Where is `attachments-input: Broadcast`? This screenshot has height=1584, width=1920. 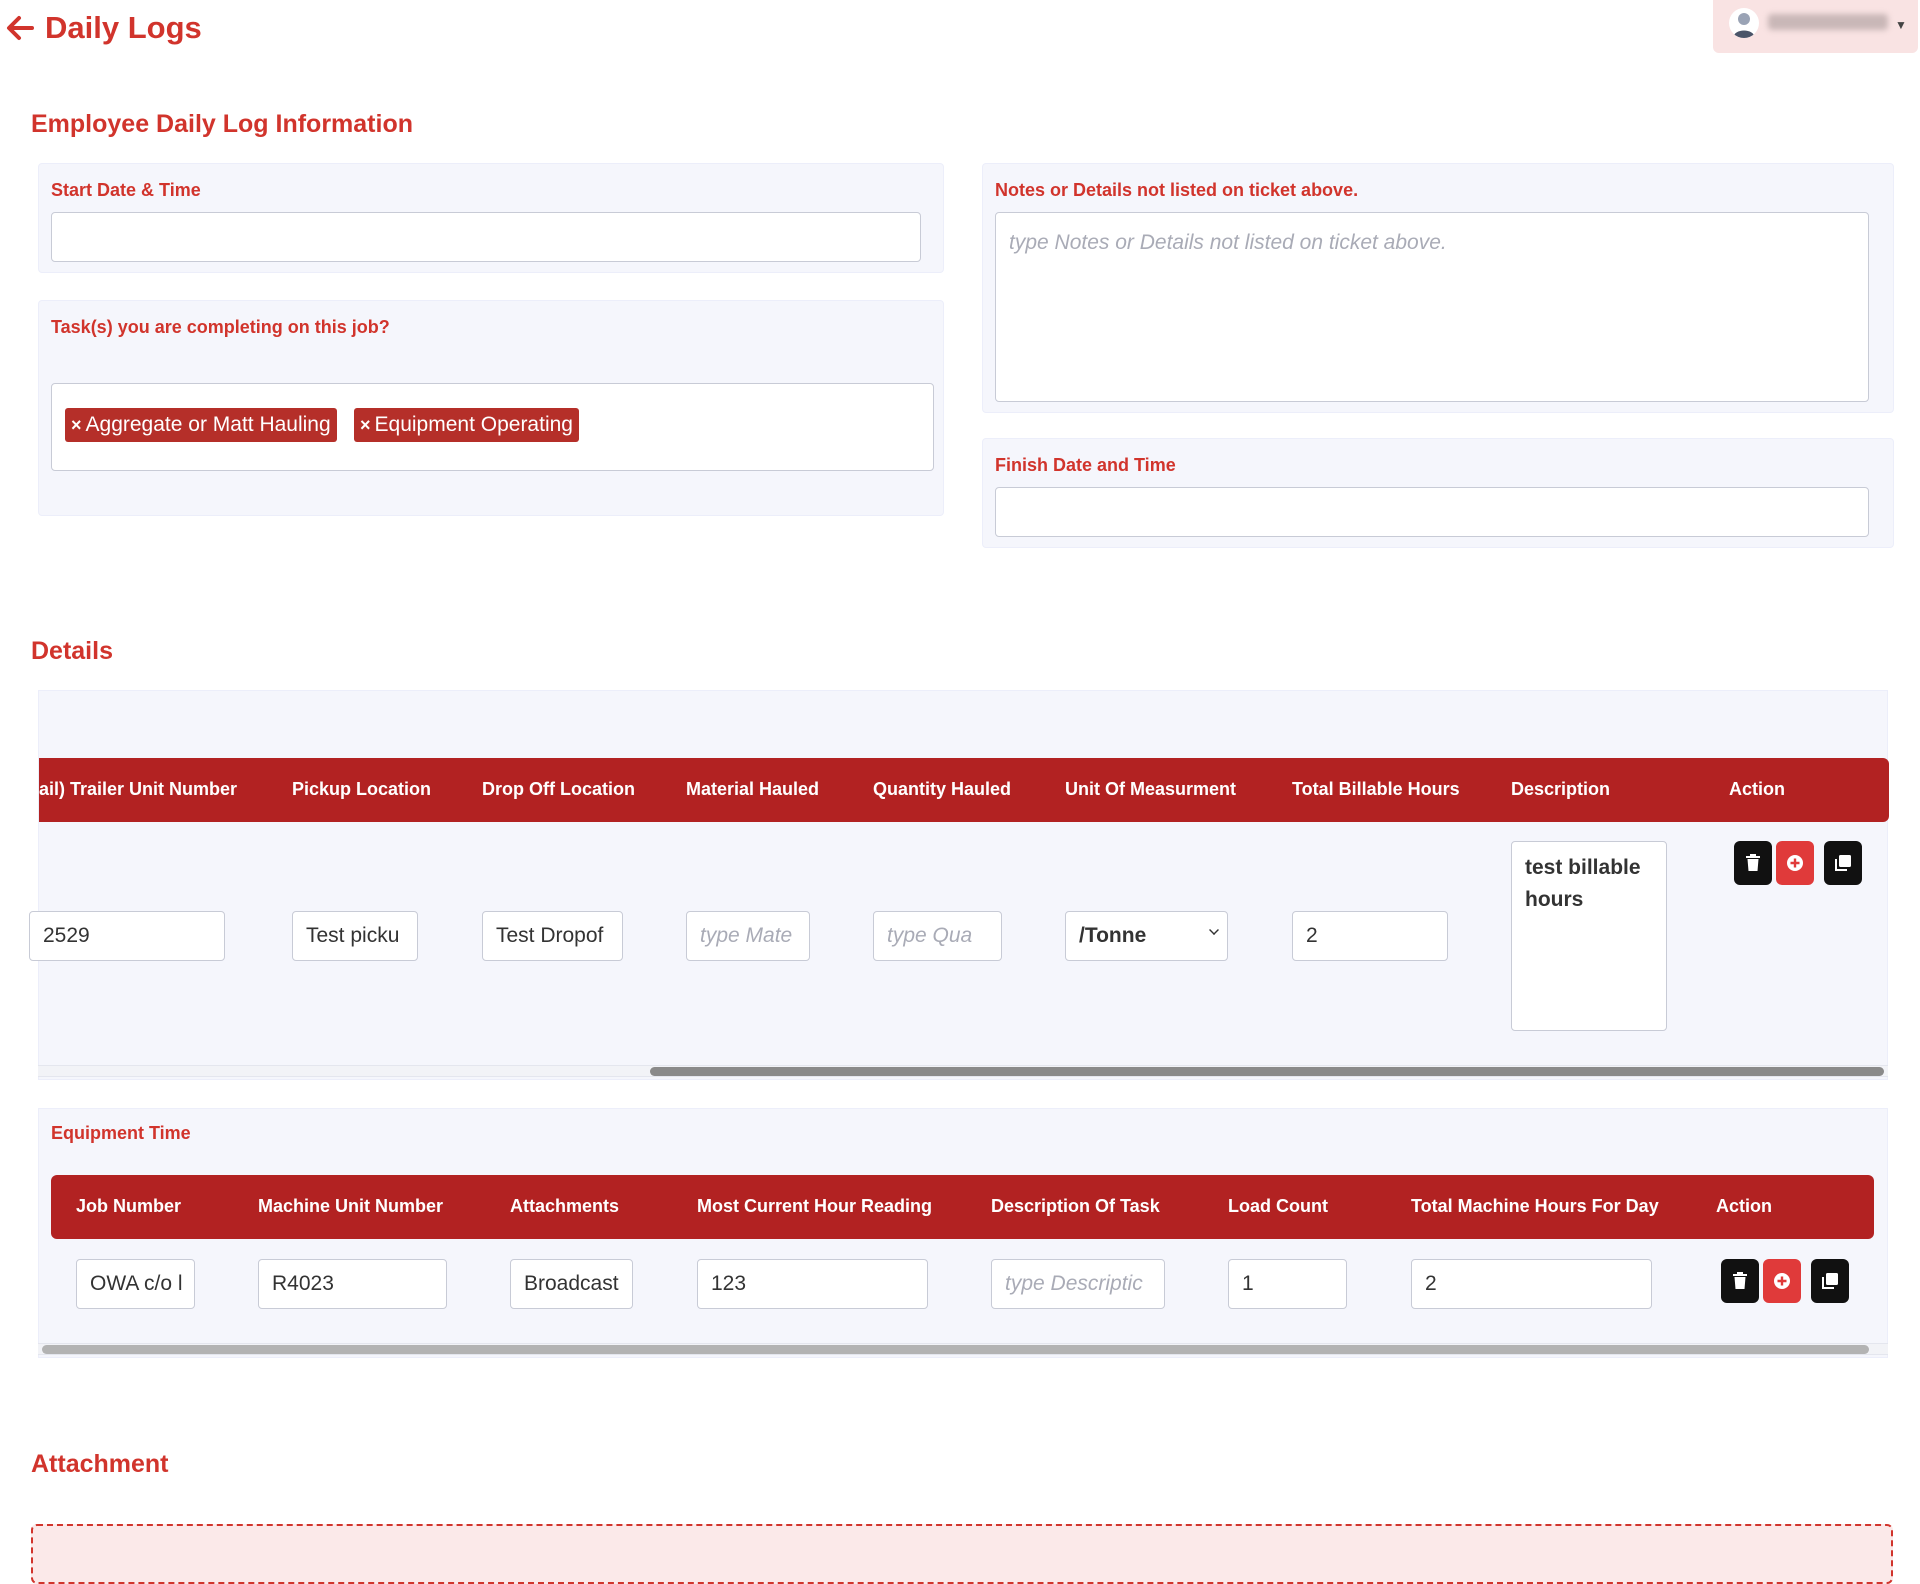
attachments-input: Broadcast is located at coordinates (571, 1284).